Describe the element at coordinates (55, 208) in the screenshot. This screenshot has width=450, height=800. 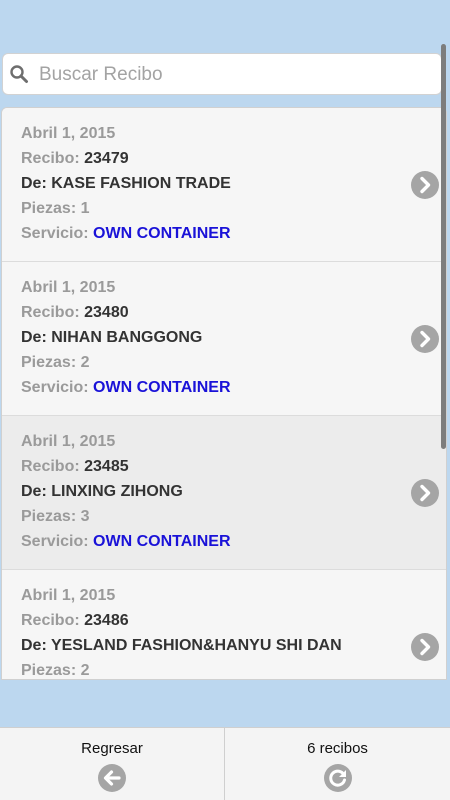
I see `receipt-pieces: Piezas: 1` at that location.